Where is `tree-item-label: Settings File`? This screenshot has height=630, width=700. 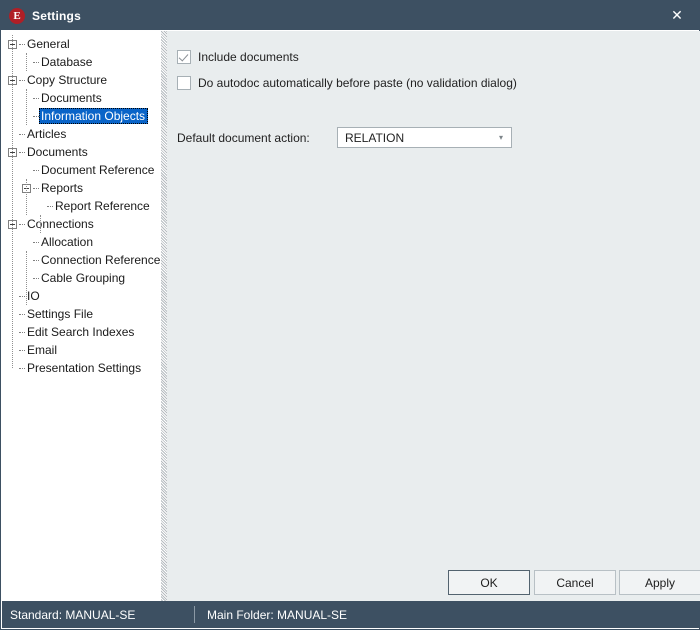
tree-item-label: Settings File is located at coordinates (60, 314).